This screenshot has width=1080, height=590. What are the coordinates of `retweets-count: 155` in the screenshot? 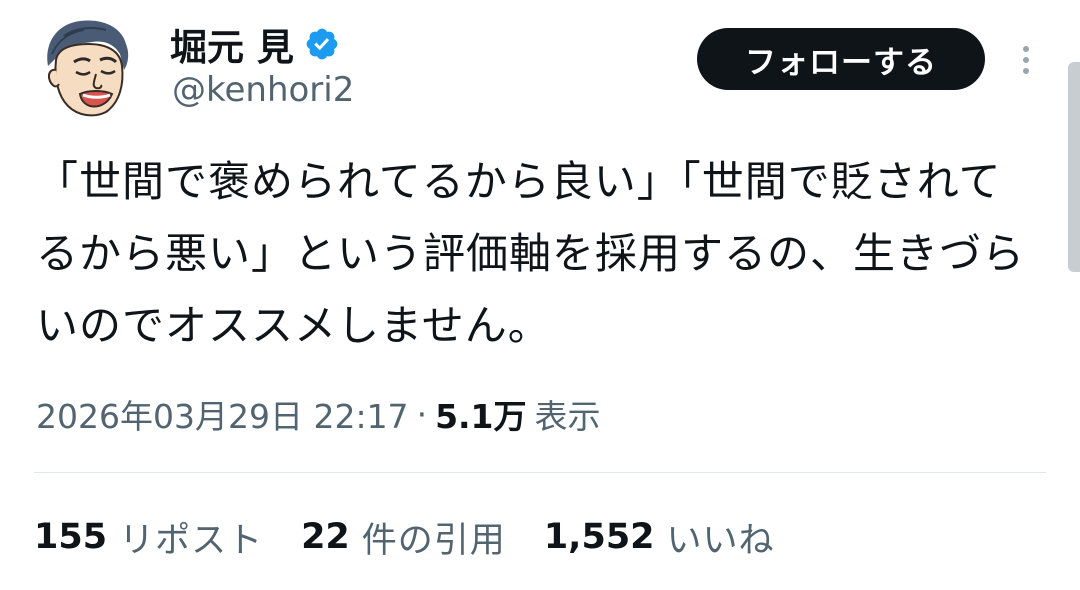 It's located at (71, 537).